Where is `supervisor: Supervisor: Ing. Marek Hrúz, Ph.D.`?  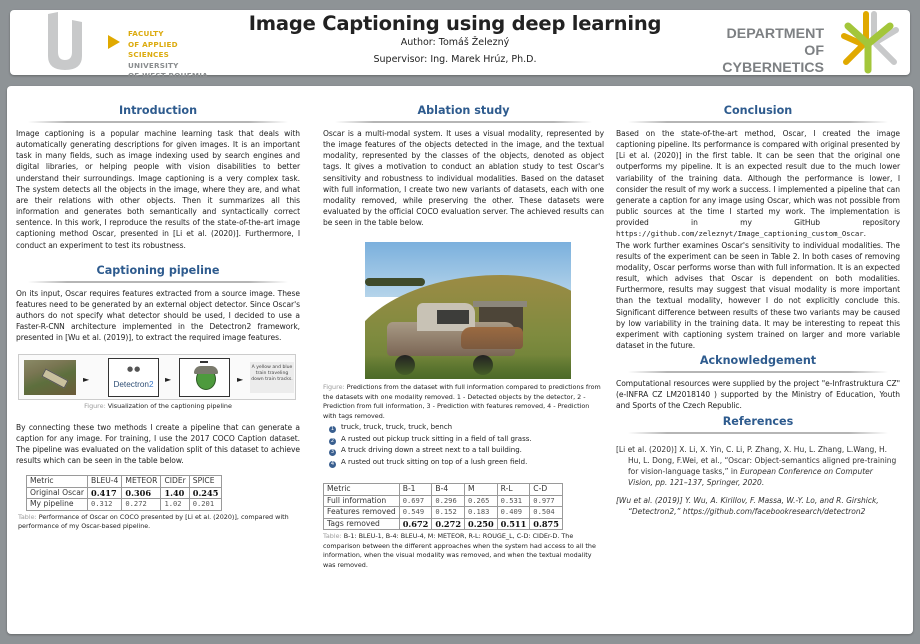 supervisor: Supervisor: Ing. Marek Hrúz, Ph.D. is located at coordinates (455, 59).